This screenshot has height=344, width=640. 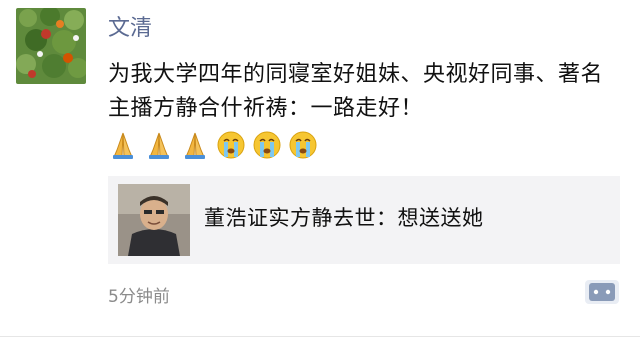 I want to click on link-thumbnail, so click(x=154, y=220).